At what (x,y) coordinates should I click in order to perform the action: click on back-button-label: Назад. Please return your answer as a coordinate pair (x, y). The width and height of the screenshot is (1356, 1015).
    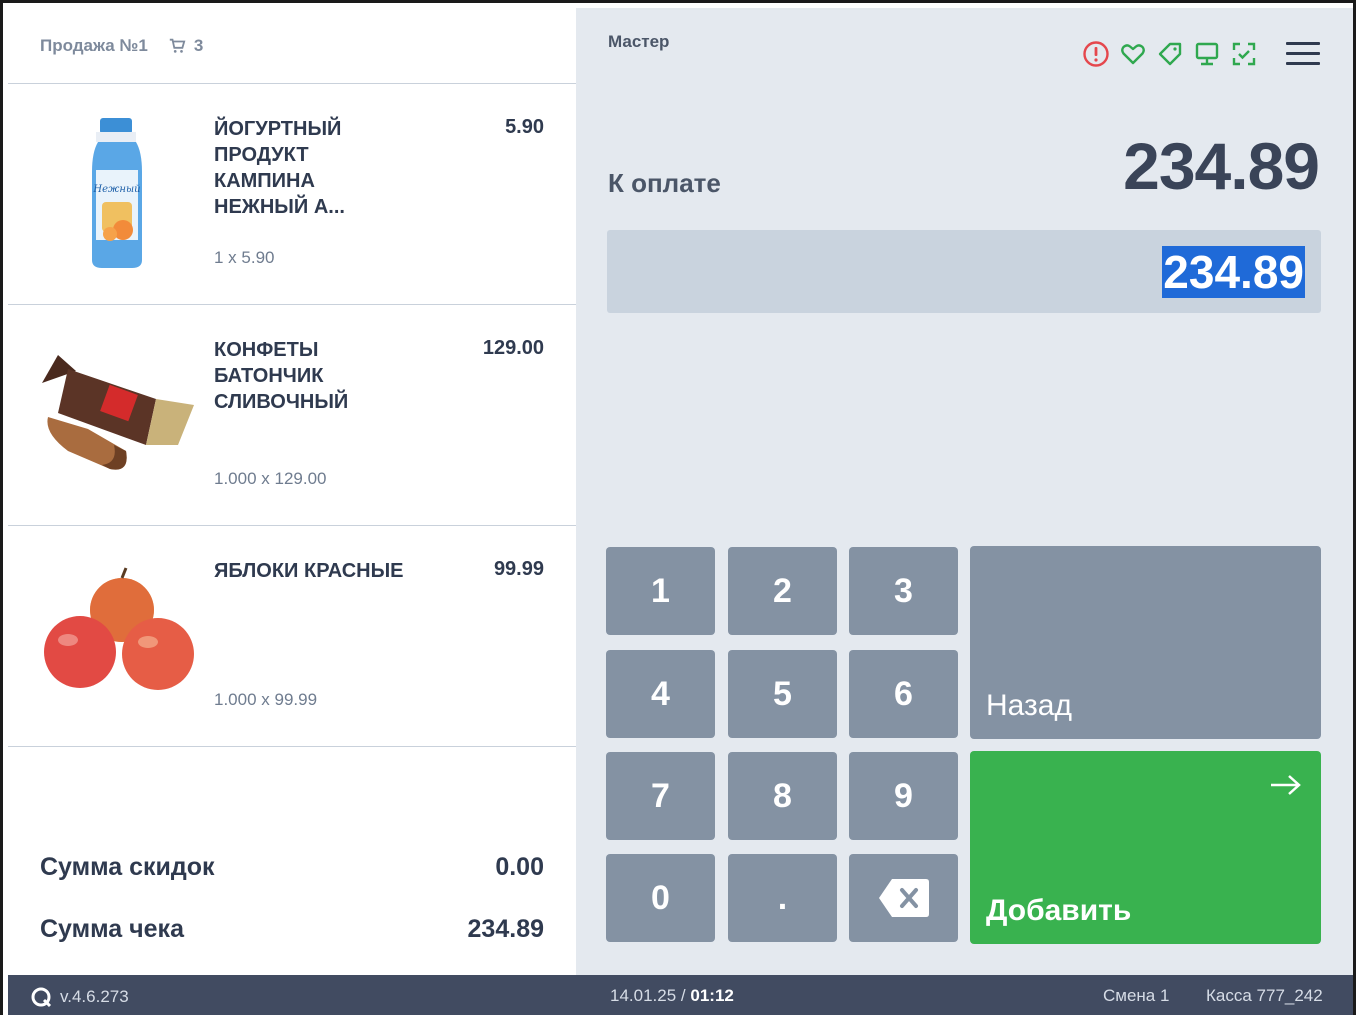
    Looking at the image, I should click on (1029, 705).